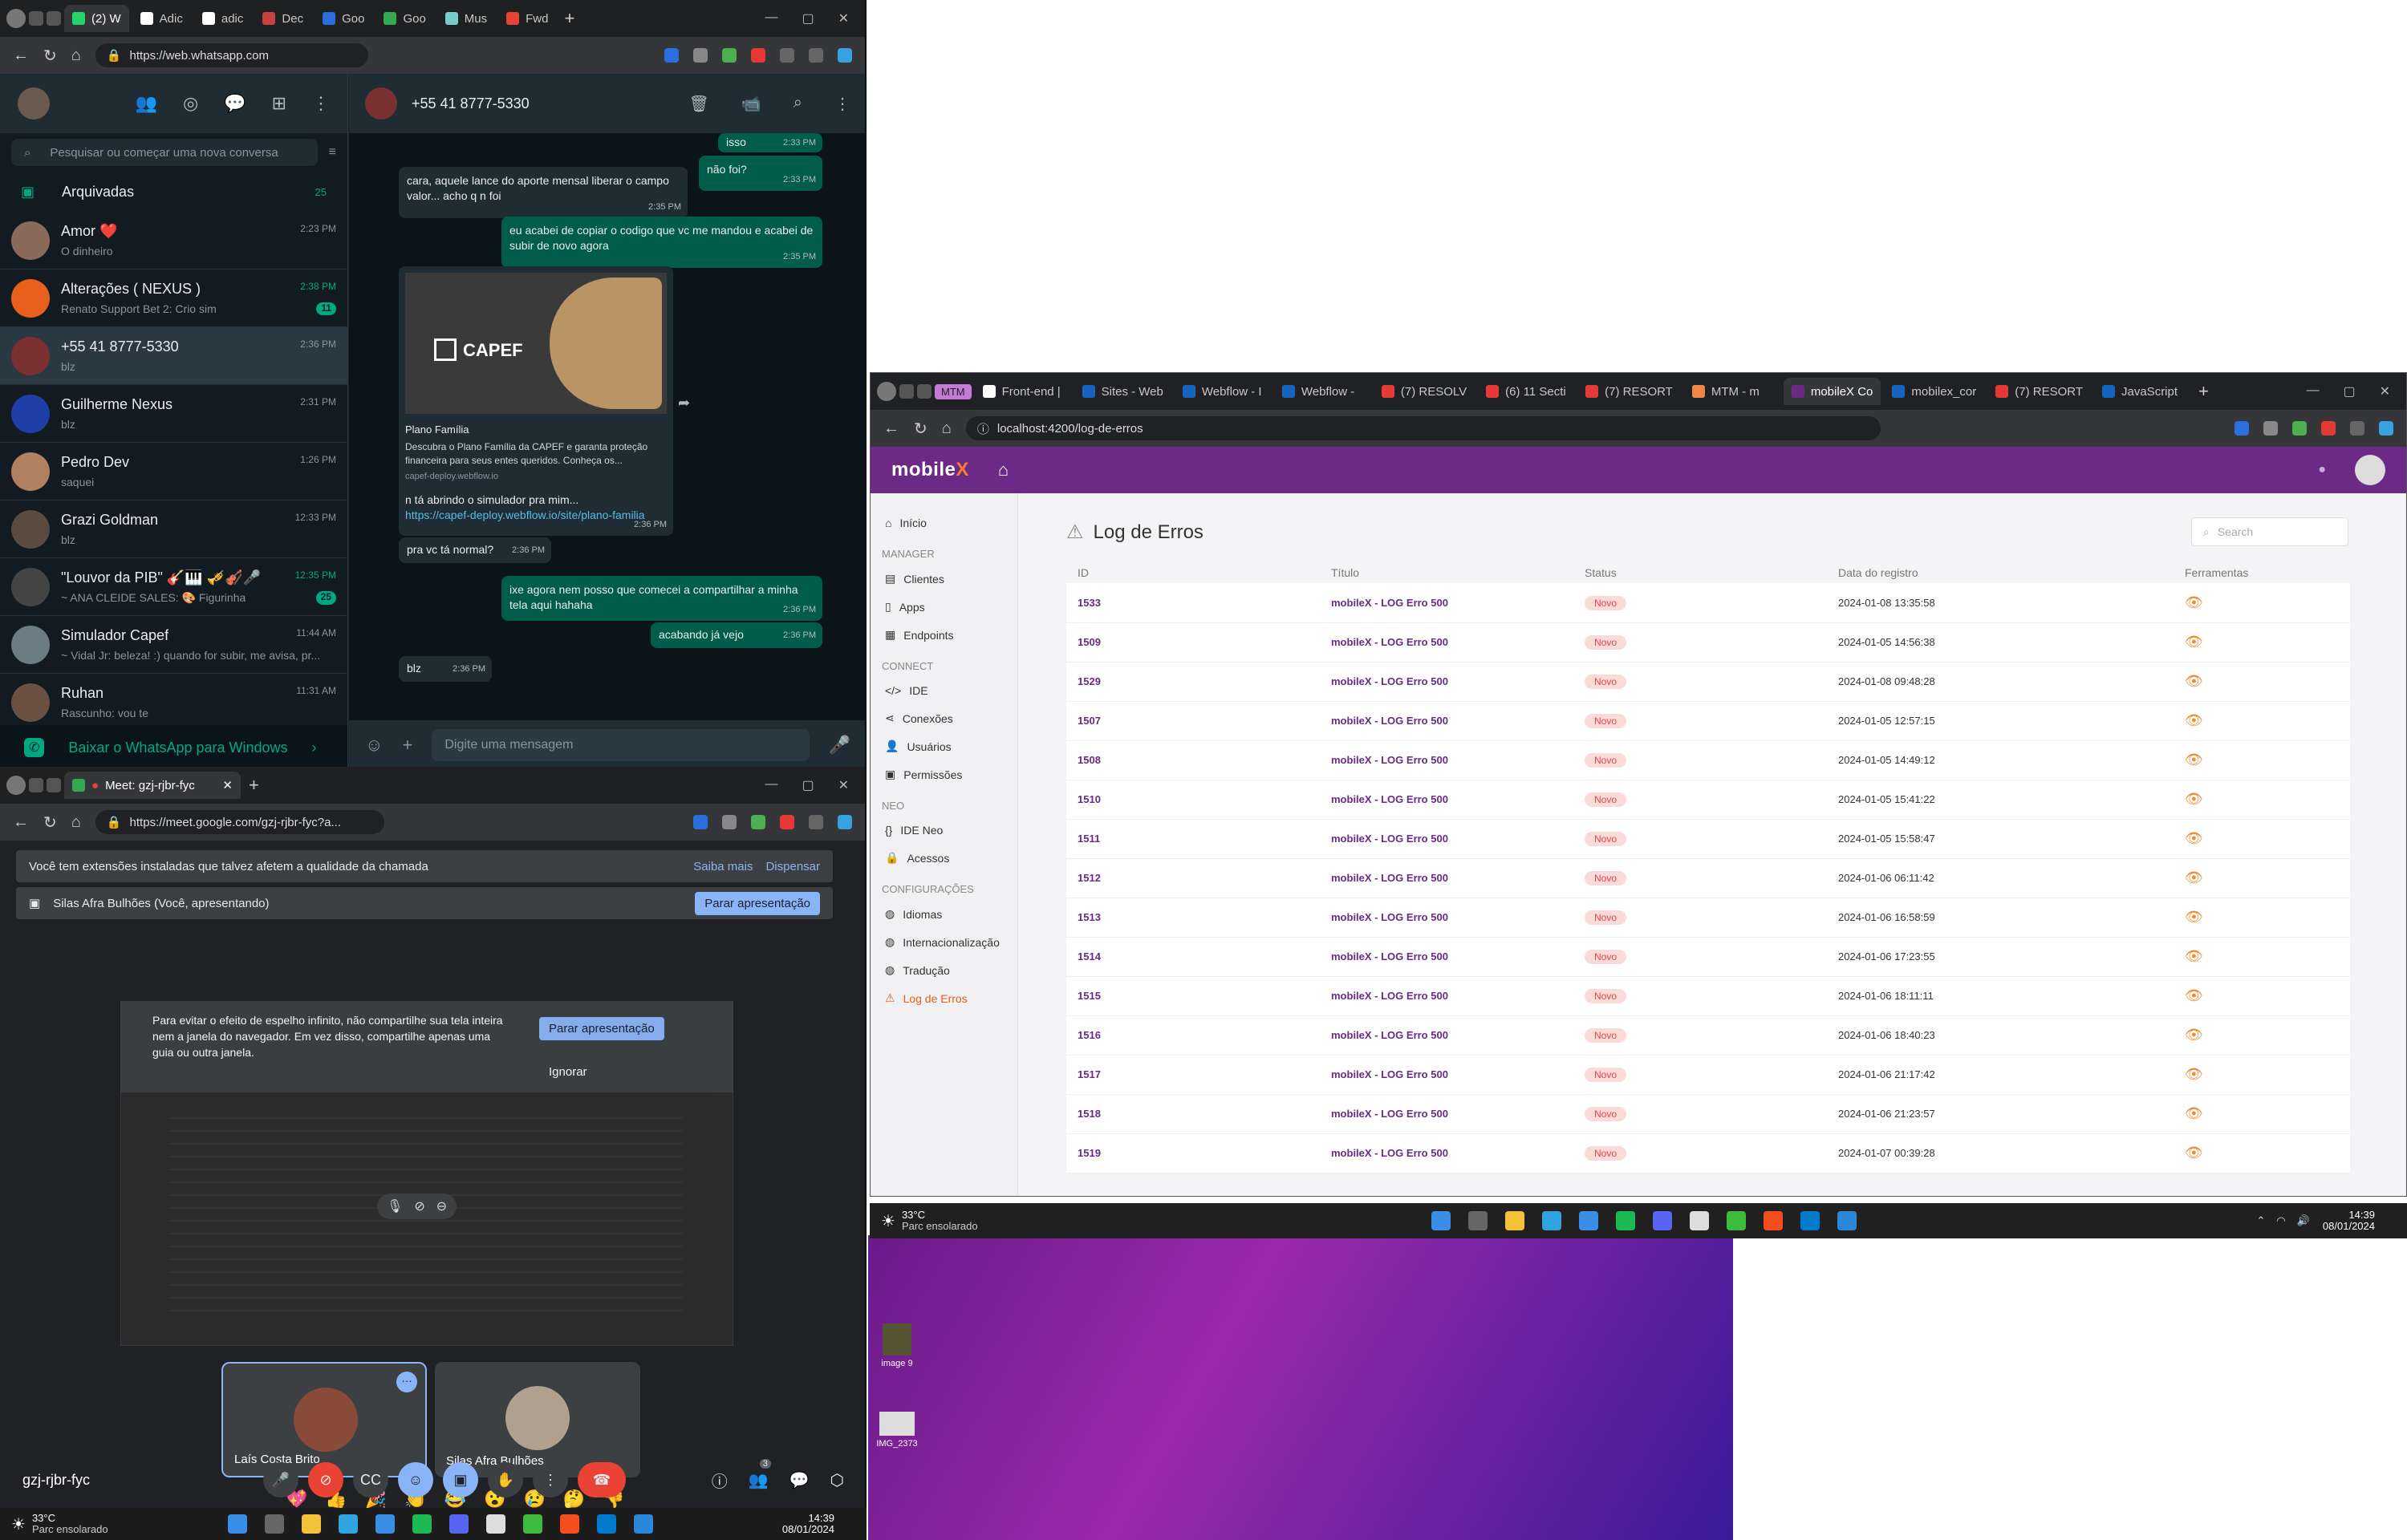  What do you see at coordinates (415, 1479) in the screenshot?
I see `reactions-button: ☺` at bounding box center [415, 1479].